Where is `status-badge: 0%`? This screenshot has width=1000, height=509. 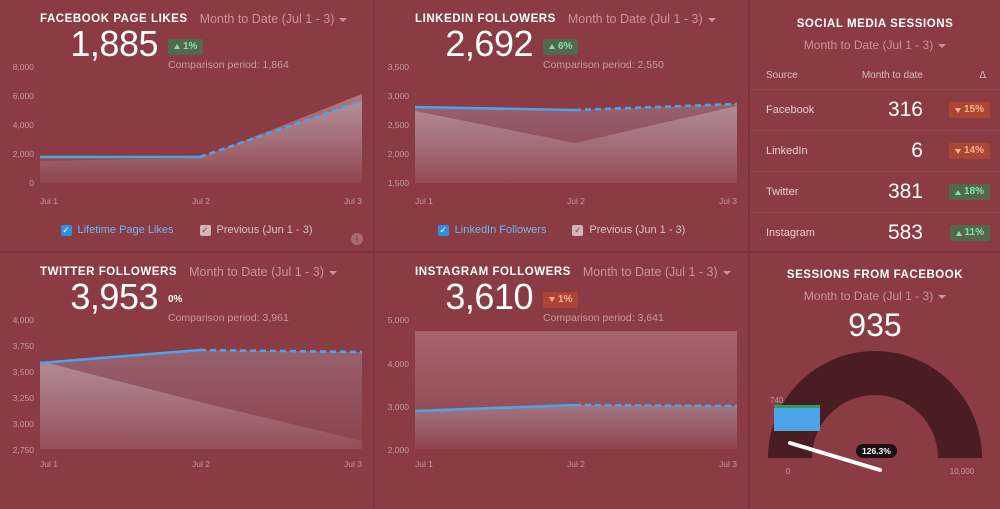 status-badge: 0% is located at coordinates (178, 300).